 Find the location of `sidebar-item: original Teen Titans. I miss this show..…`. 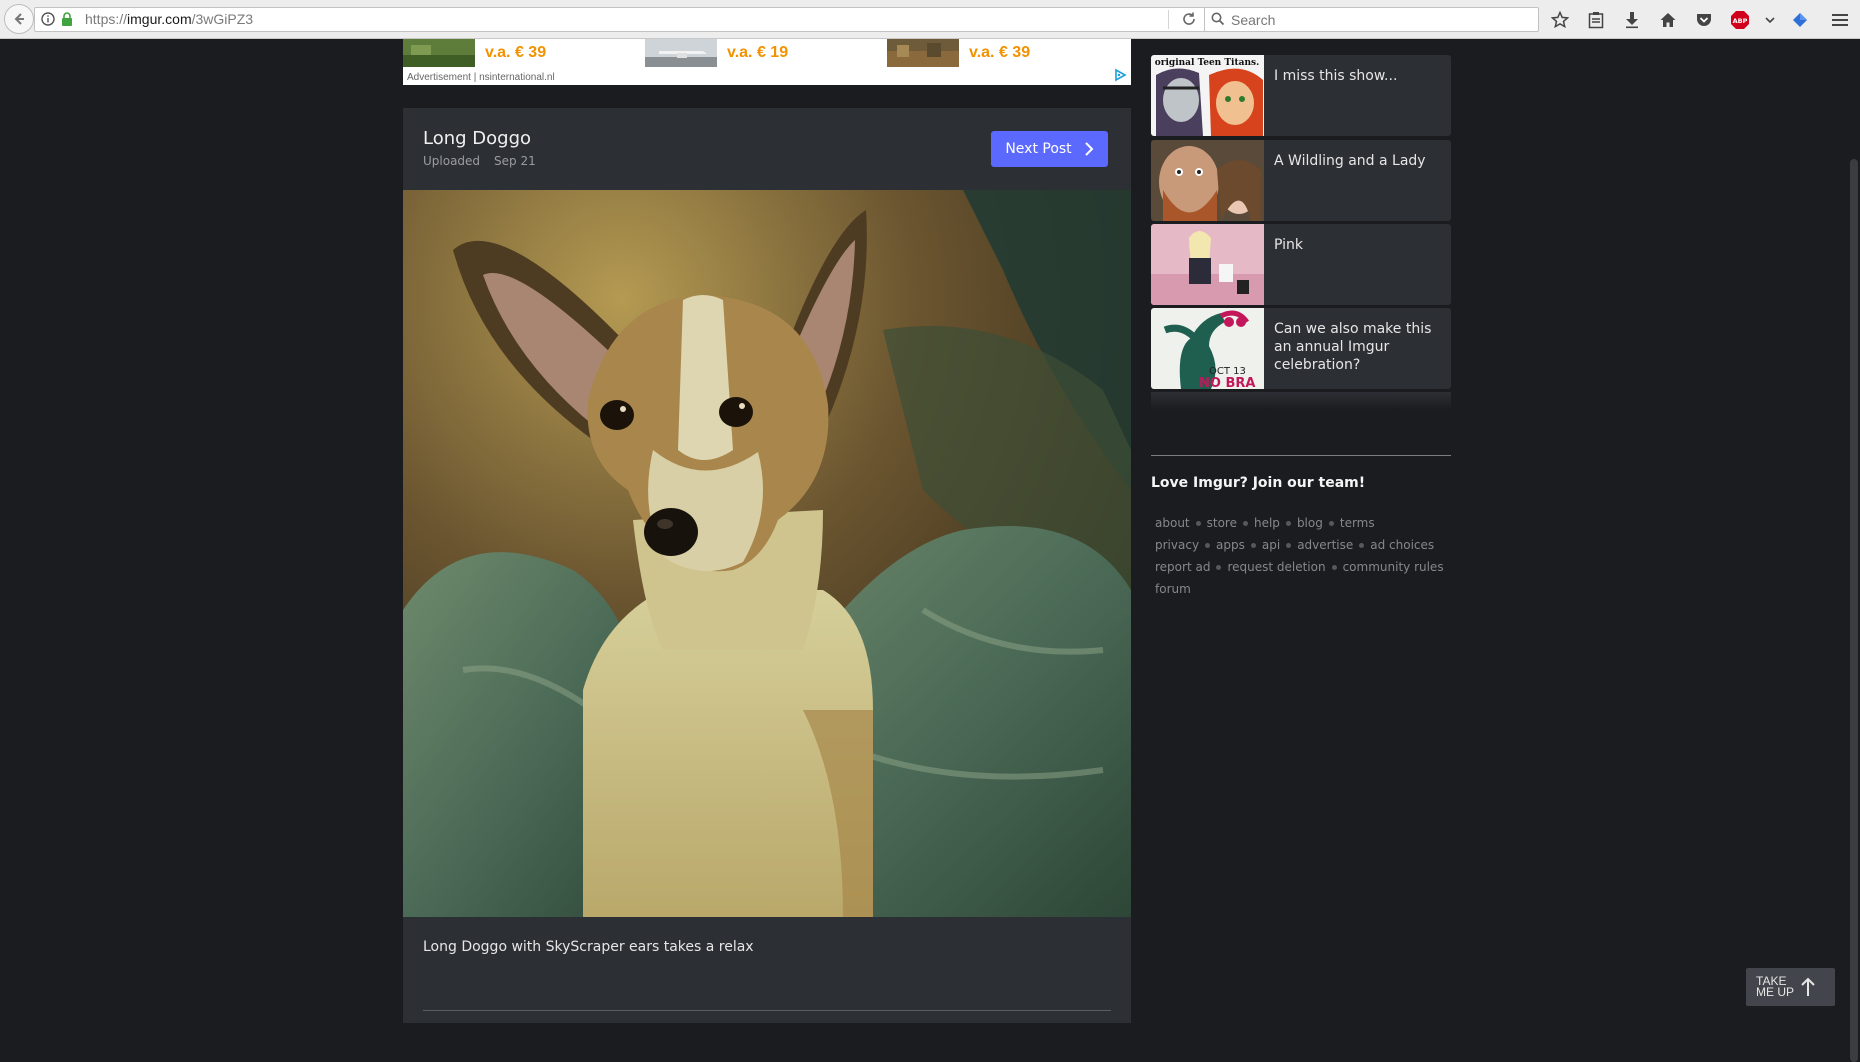

sidebar-item: original Teen Titans. I miss this show..… is located at coordinates (1301, 95).